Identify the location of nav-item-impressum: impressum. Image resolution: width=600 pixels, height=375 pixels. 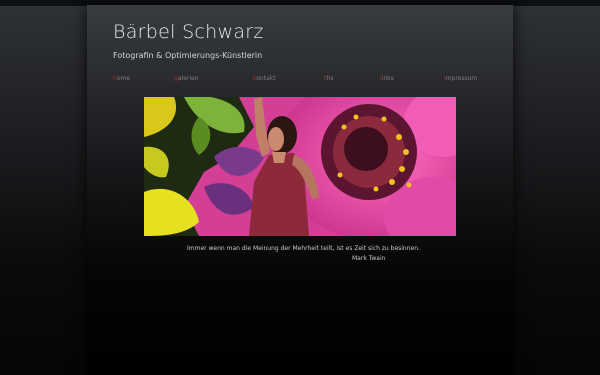
(460, 78).